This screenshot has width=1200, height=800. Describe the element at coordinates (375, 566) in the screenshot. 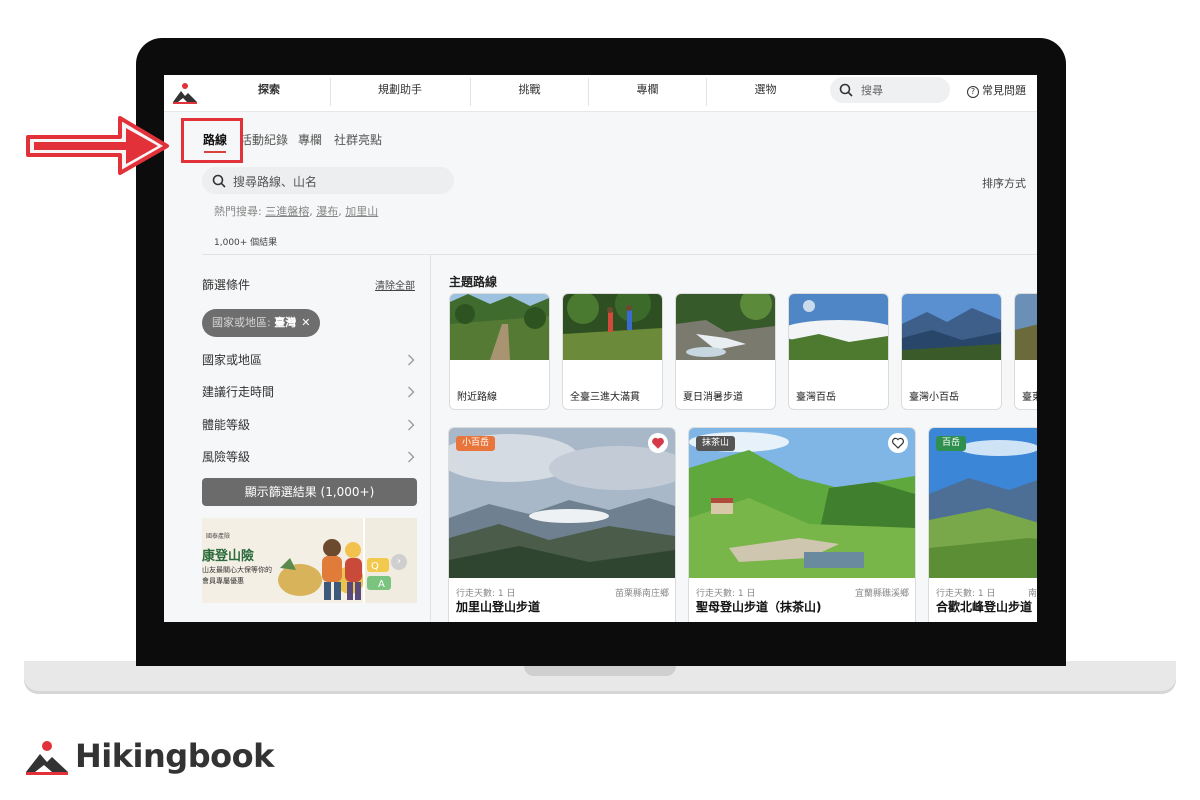

I see `svg-text: Q` at that location.